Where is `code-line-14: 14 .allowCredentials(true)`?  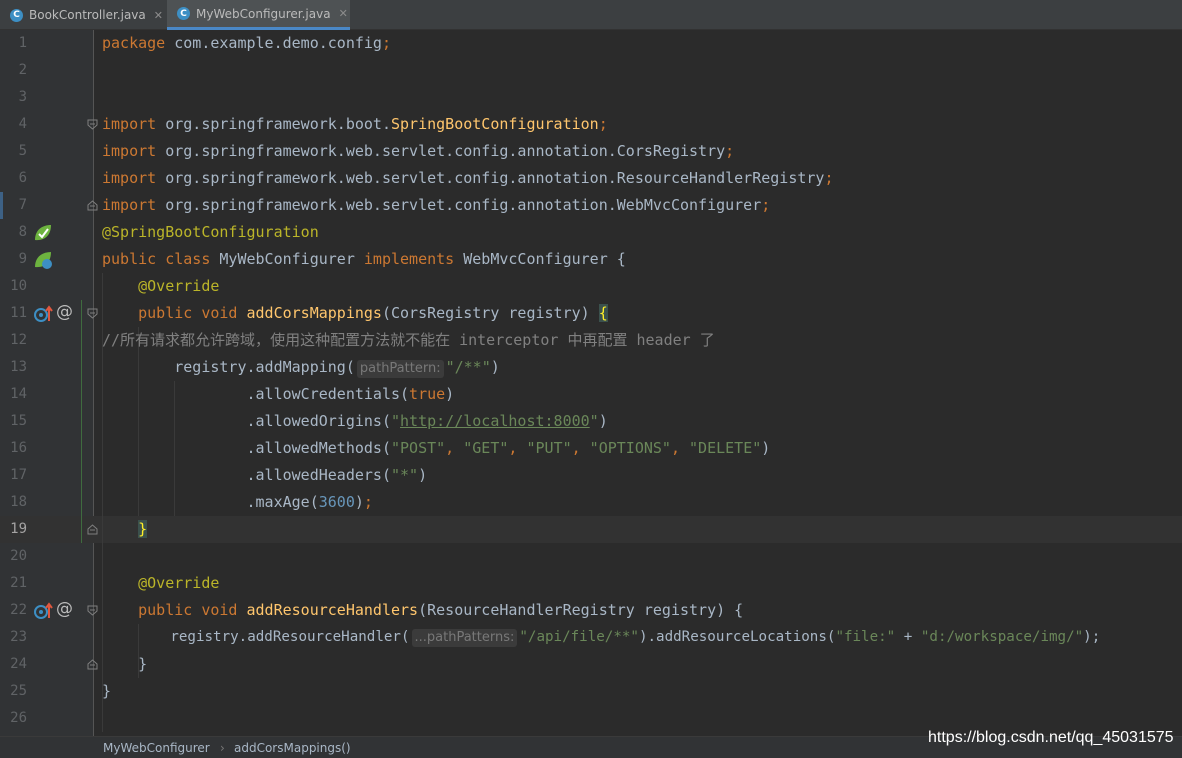 code-line-14: 14 .allowCredentials(true) is located at coordinates (591, 394).